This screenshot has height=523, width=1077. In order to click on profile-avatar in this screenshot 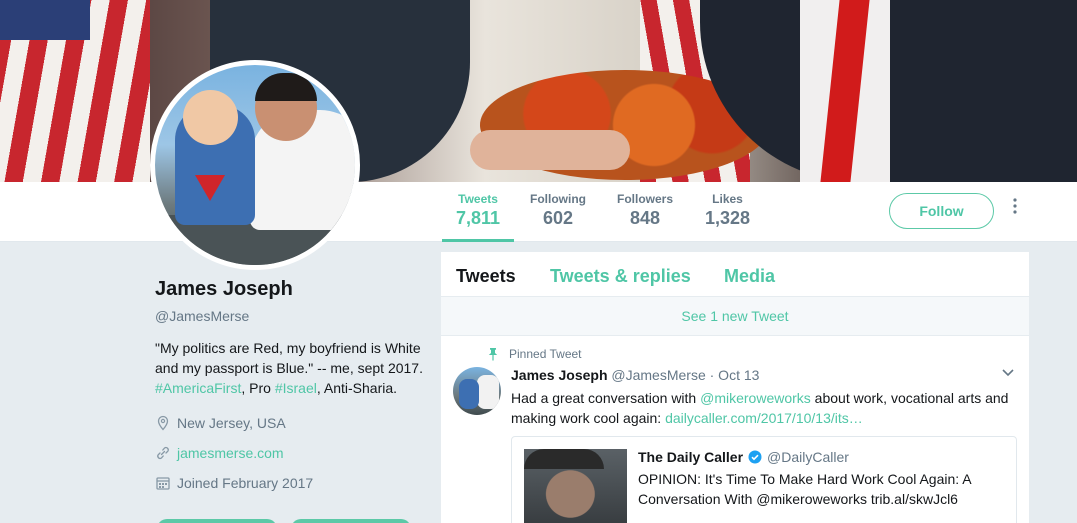, I will do `click(255, 165)`.